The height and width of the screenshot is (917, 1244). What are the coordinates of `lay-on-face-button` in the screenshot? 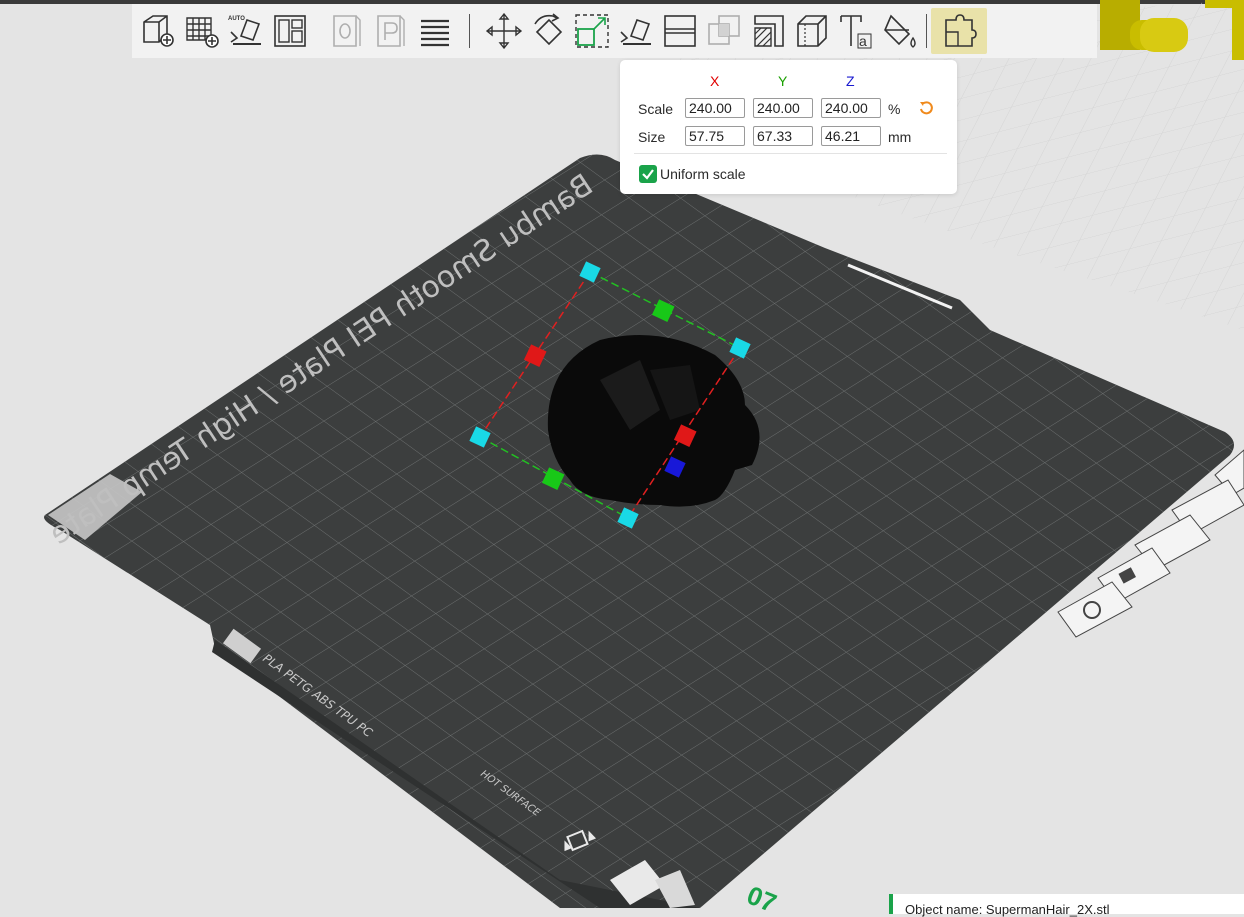 It's located at (636, 31).